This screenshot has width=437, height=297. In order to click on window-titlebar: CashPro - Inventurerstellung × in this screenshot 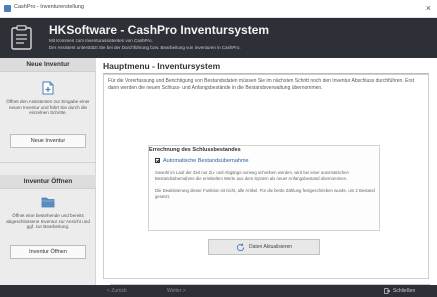, I will do `click(218, 9)`.